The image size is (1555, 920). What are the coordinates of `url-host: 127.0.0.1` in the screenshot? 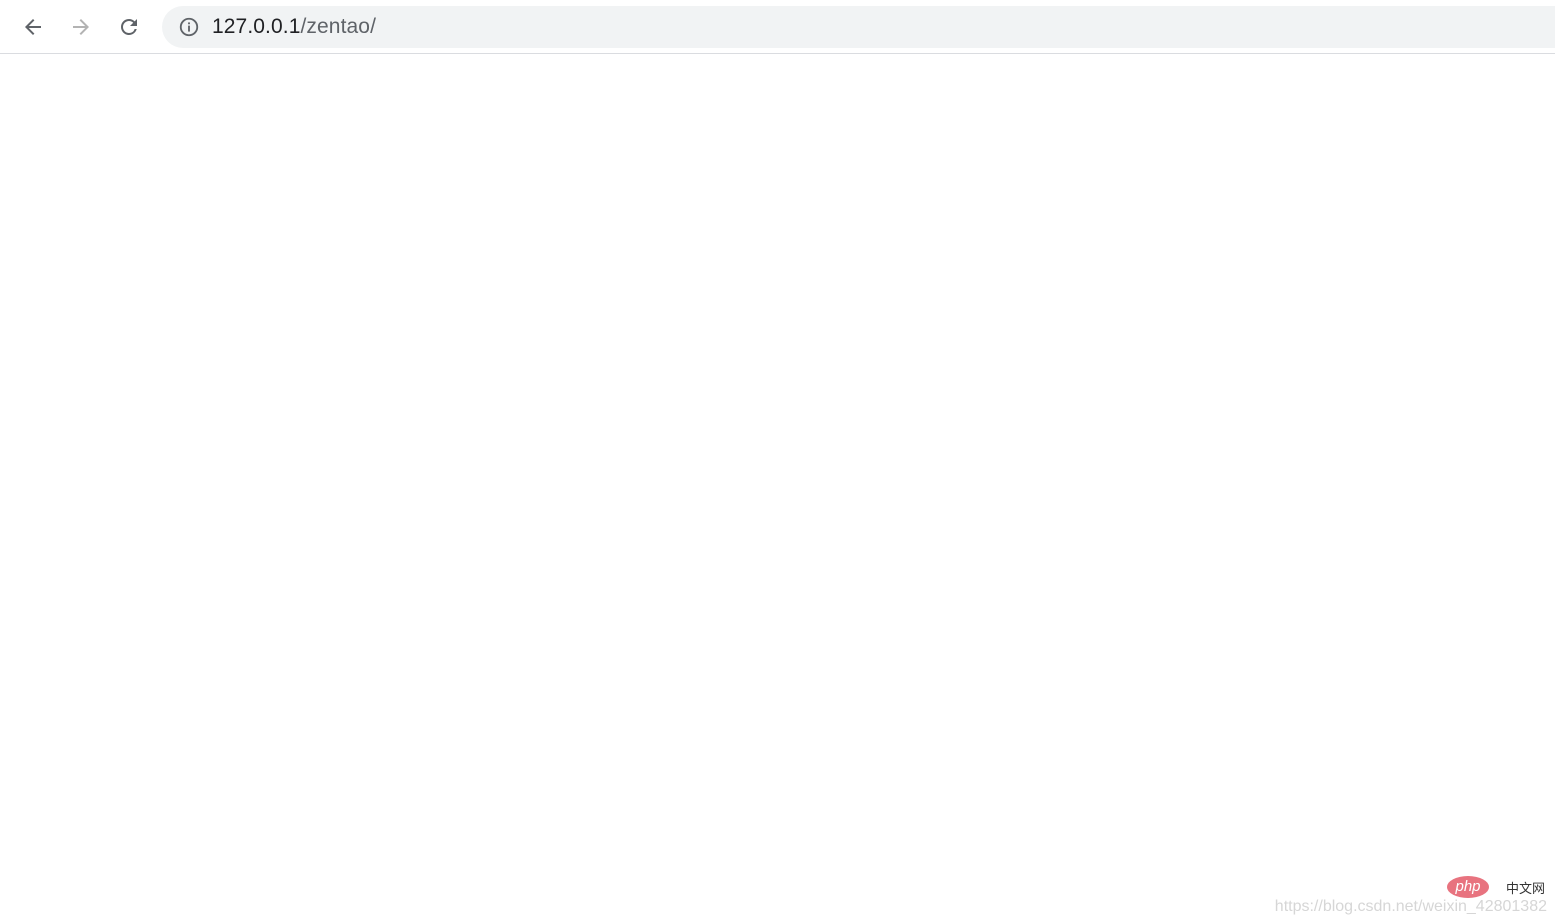 It's located at (256, 26).